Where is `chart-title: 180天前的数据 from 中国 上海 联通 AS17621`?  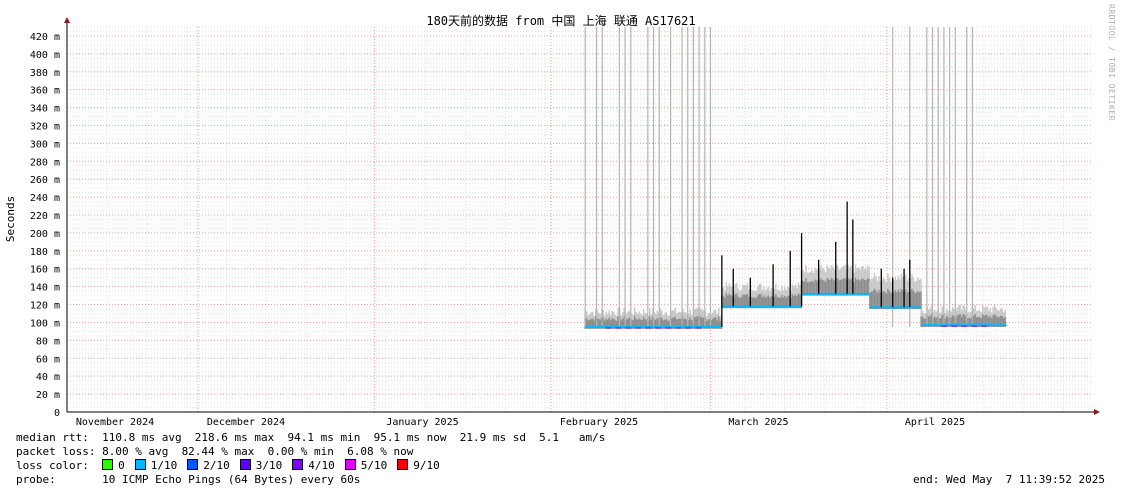 chart-title: 180天前的数据 from 中国 上海 联通 AS17621 is located at coordinates (560, 20).